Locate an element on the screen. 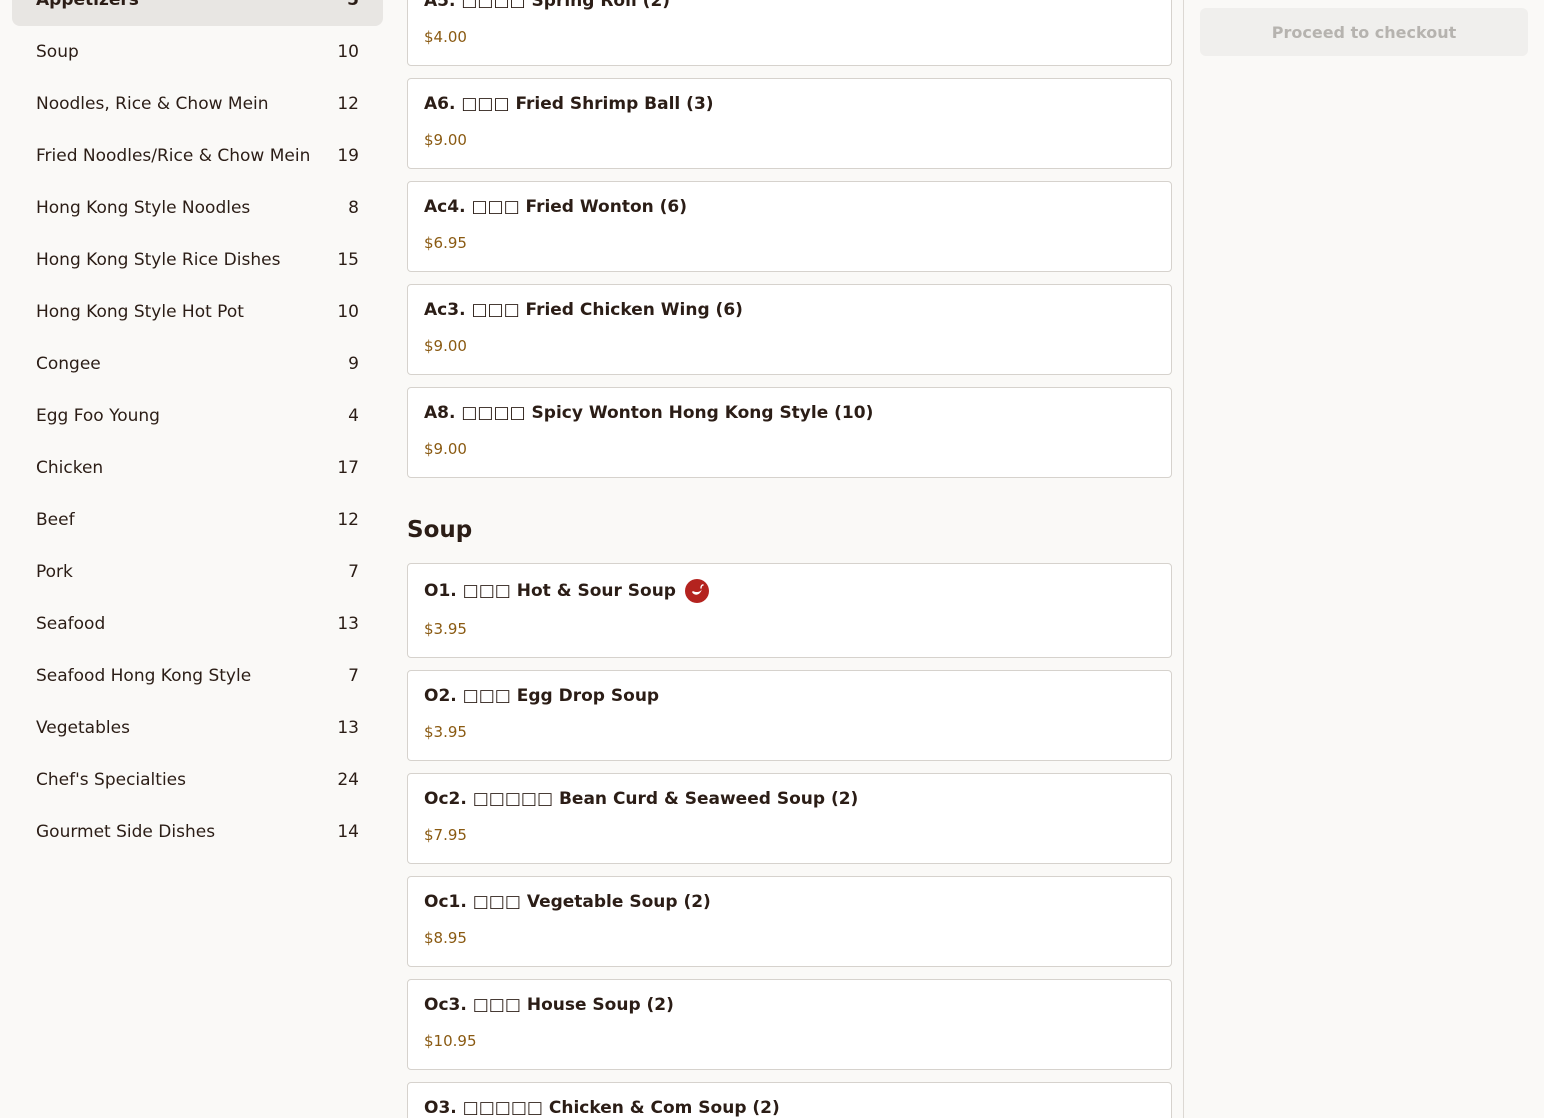 This screenshot has width=1544, height=1118. category-item-beef: Beef 12 is located at coordinates (197, 520).